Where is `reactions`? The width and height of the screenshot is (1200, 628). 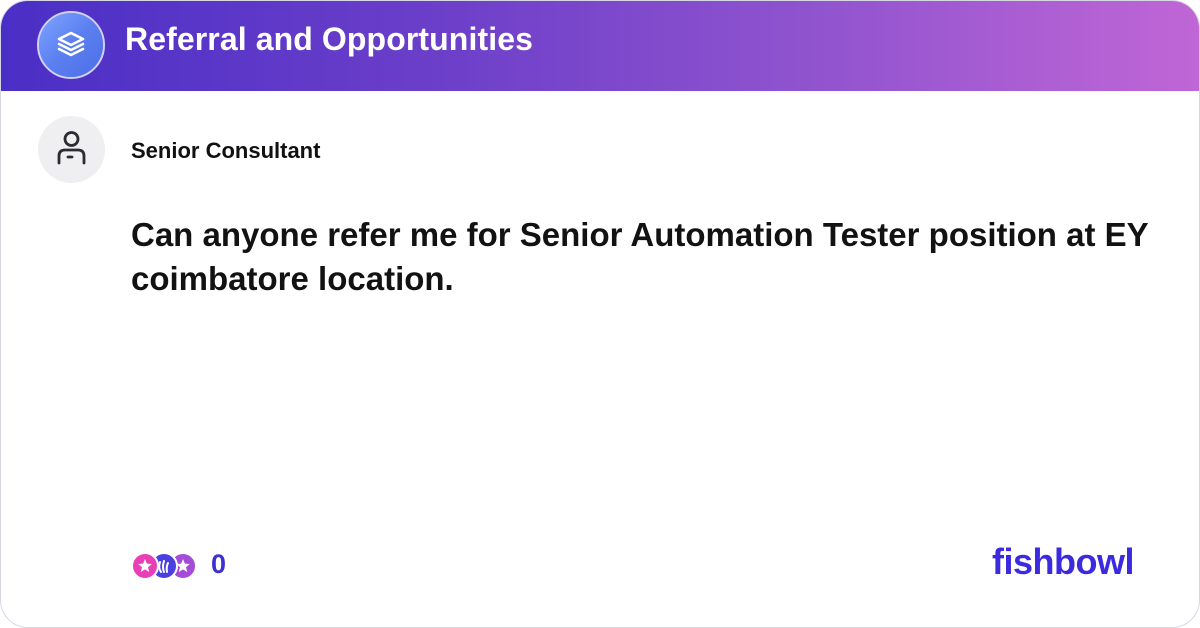 reactions is located at coordinates (166, 566).